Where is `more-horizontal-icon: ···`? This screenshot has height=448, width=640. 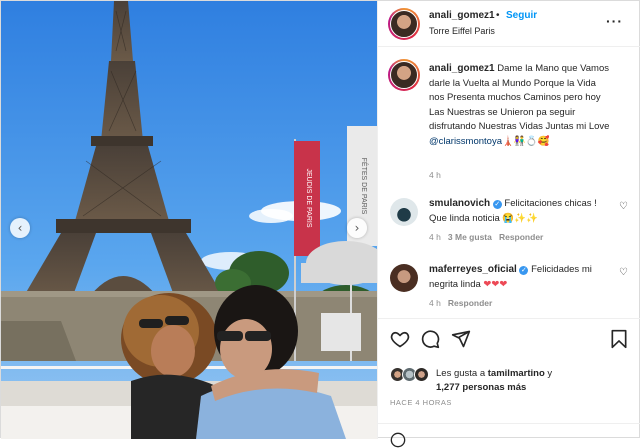
more-horizontal-icon: ··· is located at coordinates (614, 21).